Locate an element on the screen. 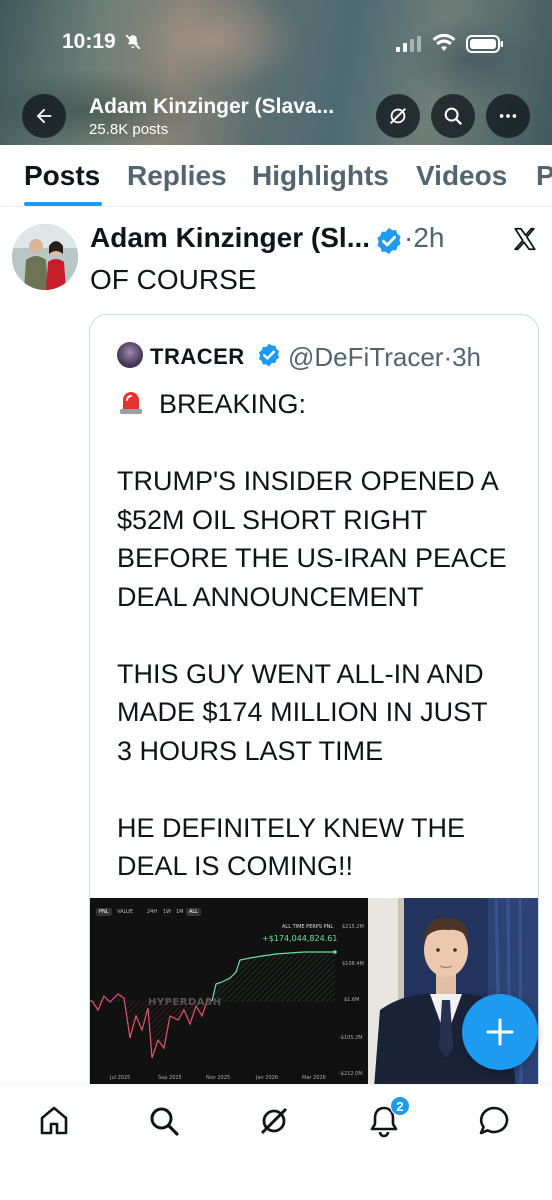 The width and height of the screenshot is (552, 1200). arrow-left-icon is located at coordinates (44, 116).